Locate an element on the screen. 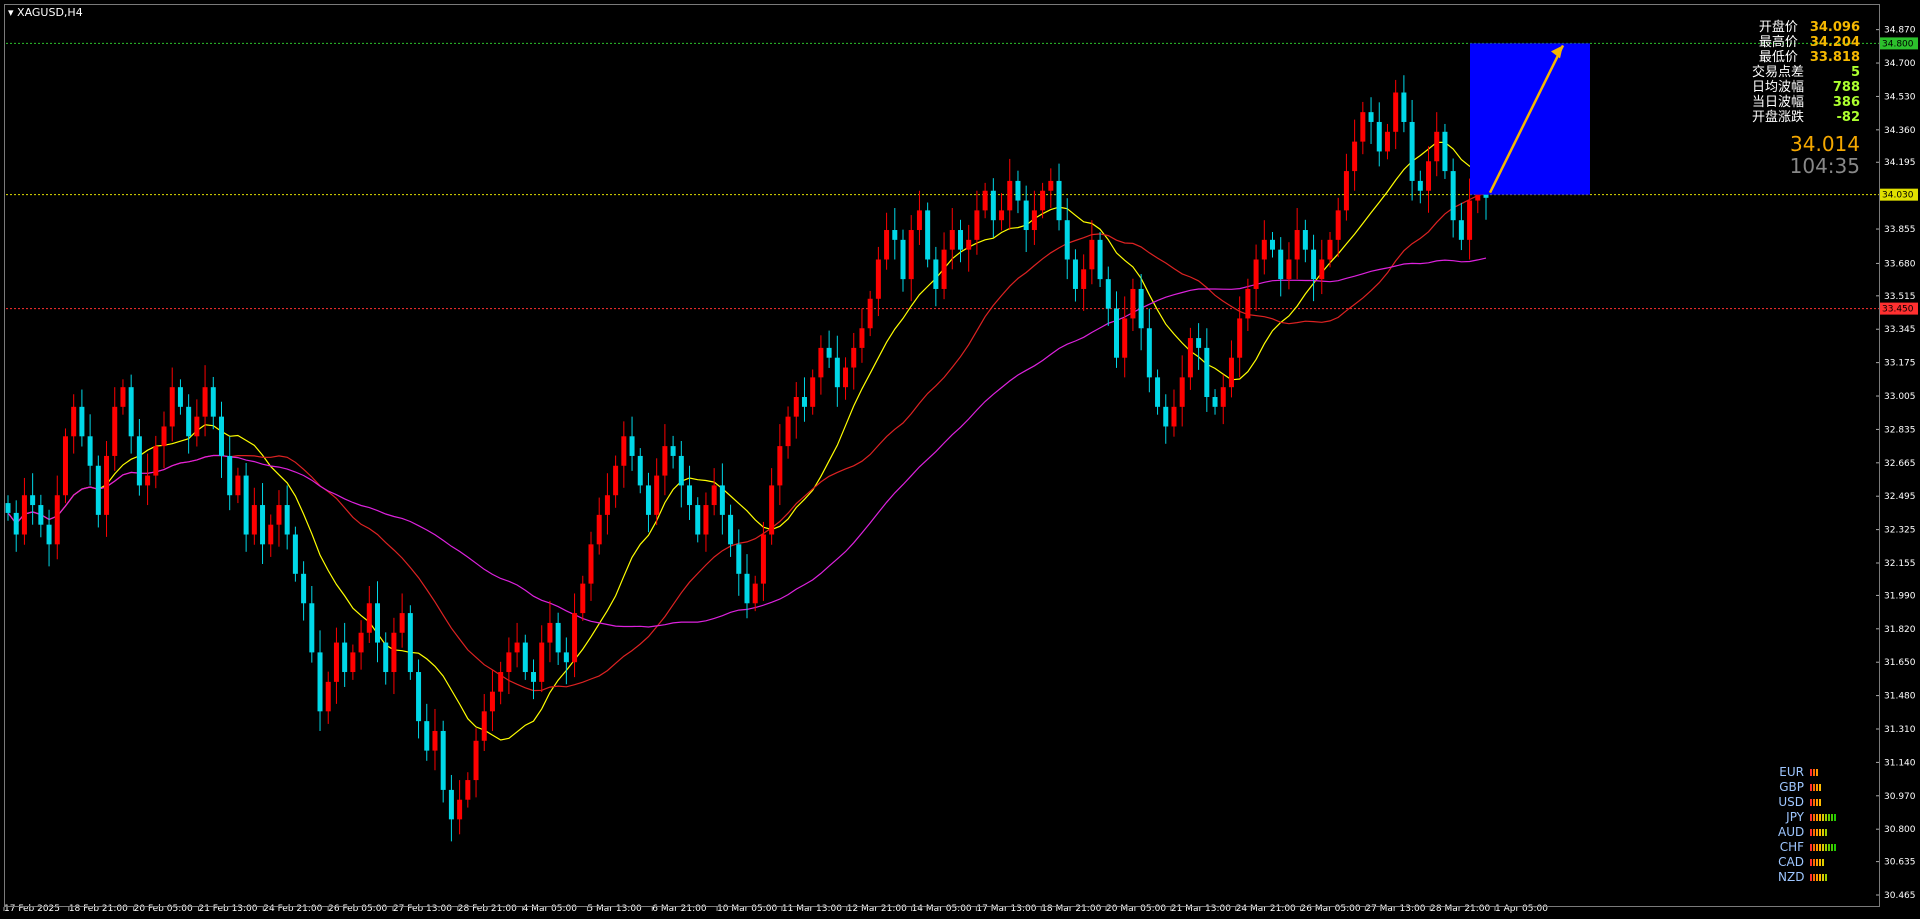  collapse-arrow-icon: ▾ is located at coordinates (11, 12).